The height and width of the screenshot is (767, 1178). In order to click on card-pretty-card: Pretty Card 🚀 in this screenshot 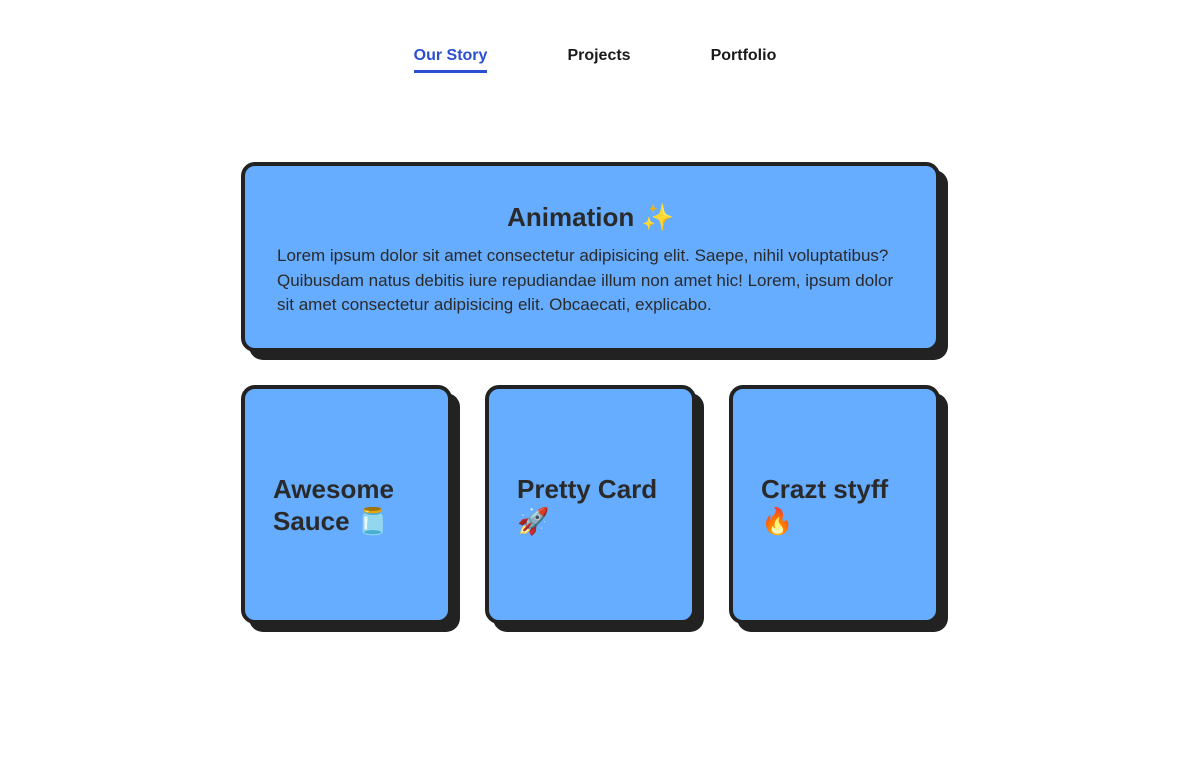, I will do `click(590, 504)`.